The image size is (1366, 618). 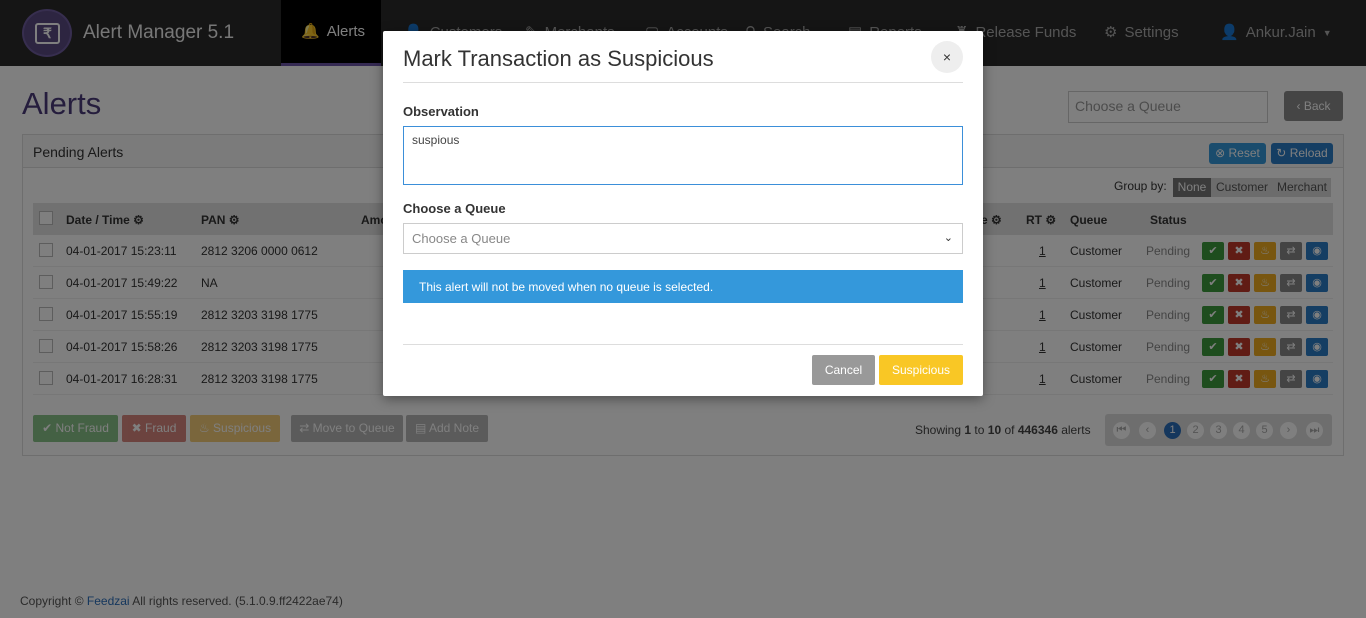 I want to click on chevron-down-icon: ⌄, so click(x=948, y=238).